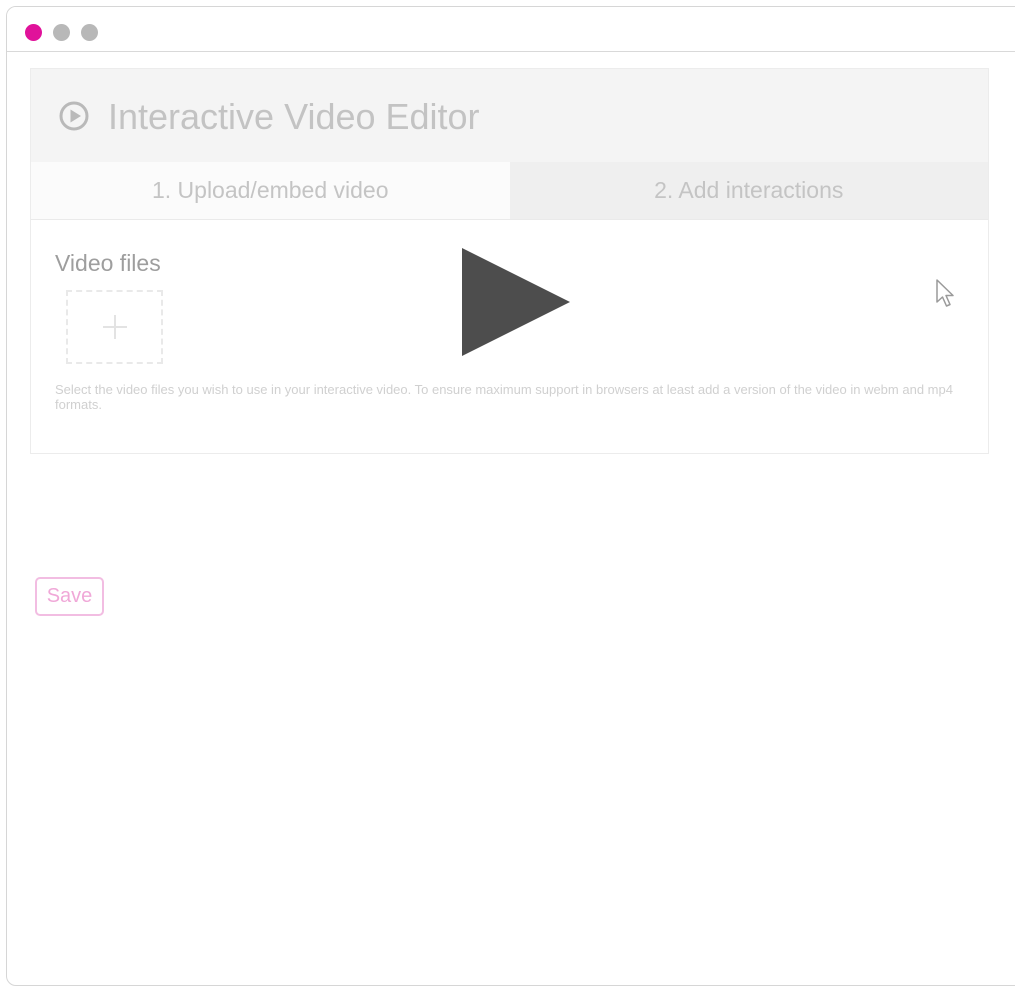 This screenshot has height=986, width=1015. I want to click on add-video-file-button, so click(114, 327).